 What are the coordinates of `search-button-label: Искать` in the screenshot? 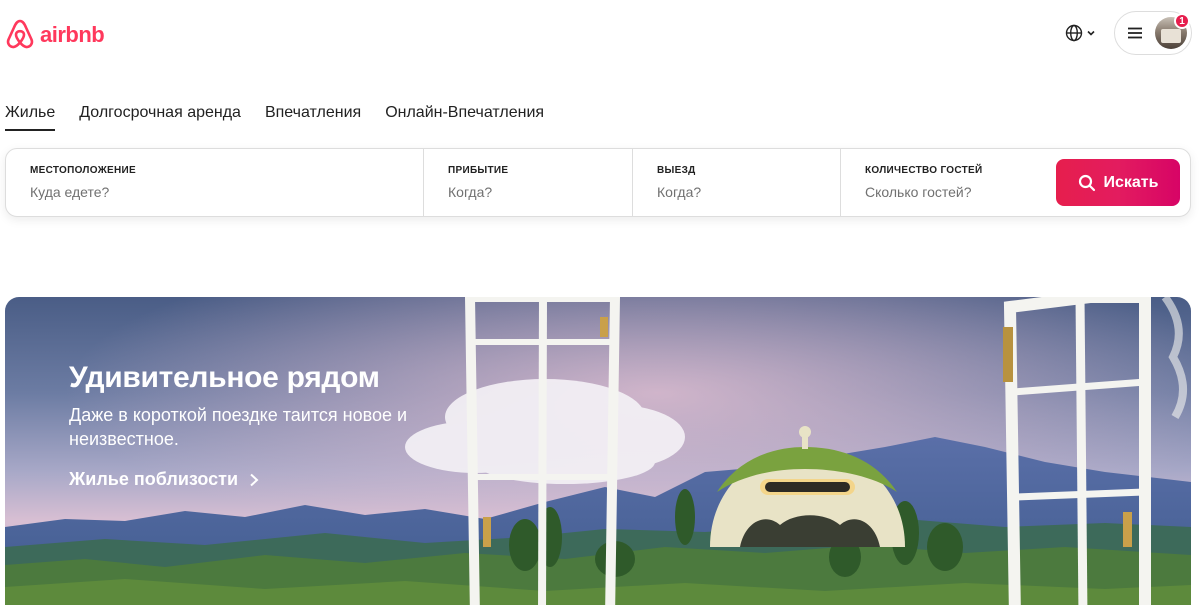 It's located at (1131, 182).